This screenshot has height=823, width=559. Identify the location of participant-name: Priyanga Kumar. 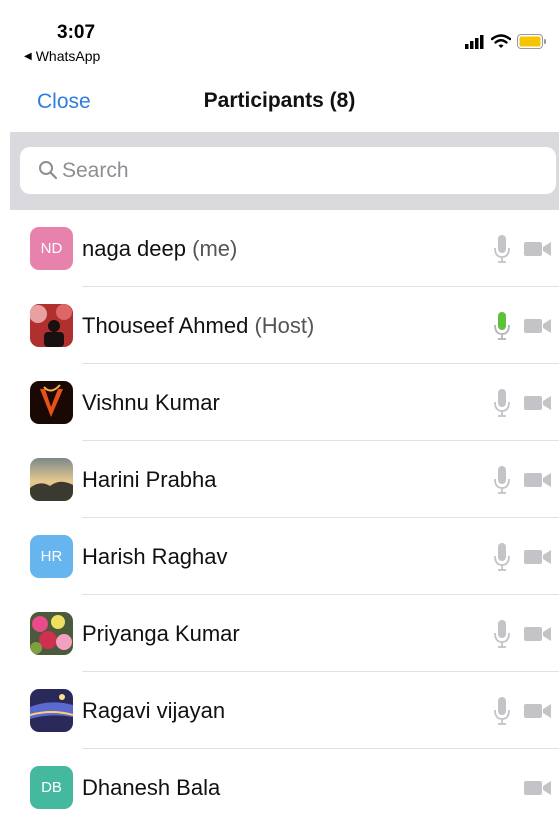
(161, 633).